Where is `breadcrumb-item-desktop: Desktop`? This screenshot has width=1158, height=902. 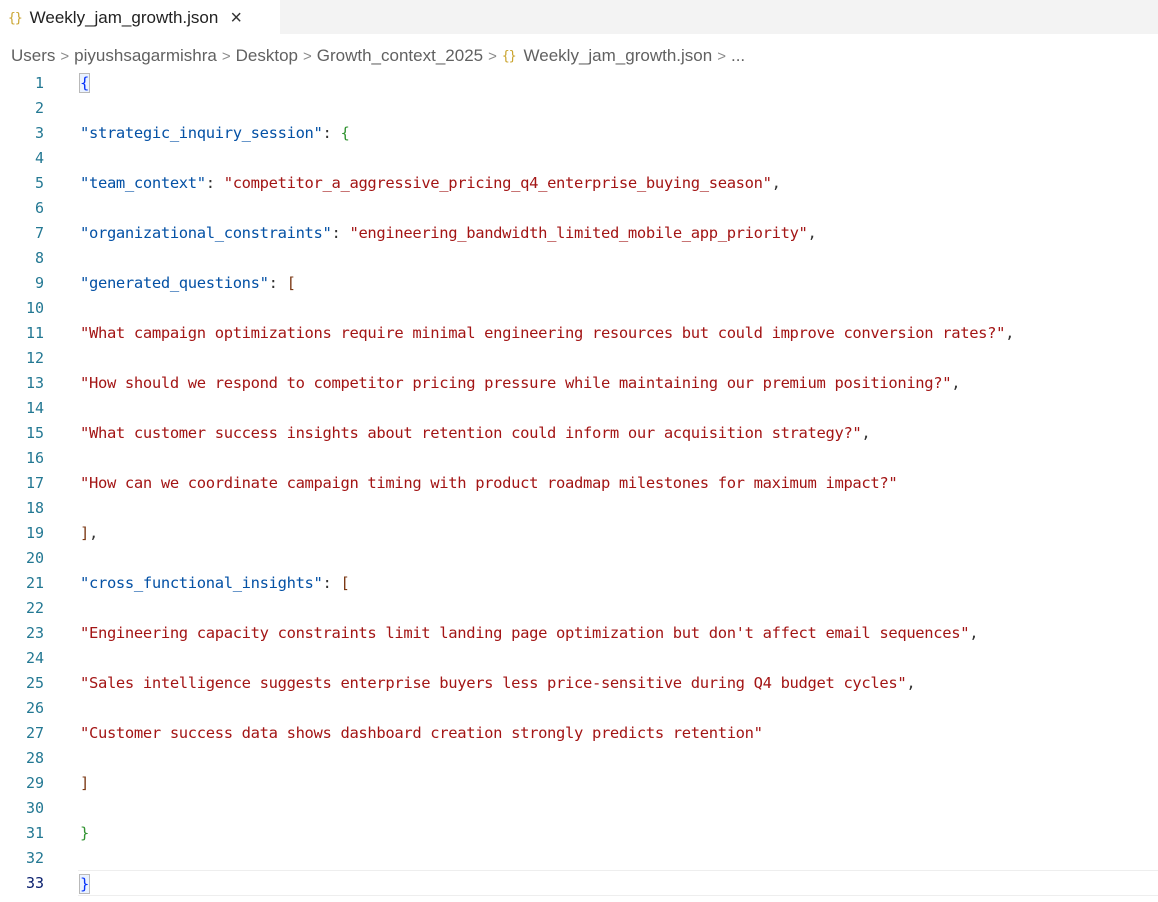
breadcrumb-item-desktop: Desktop is located at coordinates (267, 56).